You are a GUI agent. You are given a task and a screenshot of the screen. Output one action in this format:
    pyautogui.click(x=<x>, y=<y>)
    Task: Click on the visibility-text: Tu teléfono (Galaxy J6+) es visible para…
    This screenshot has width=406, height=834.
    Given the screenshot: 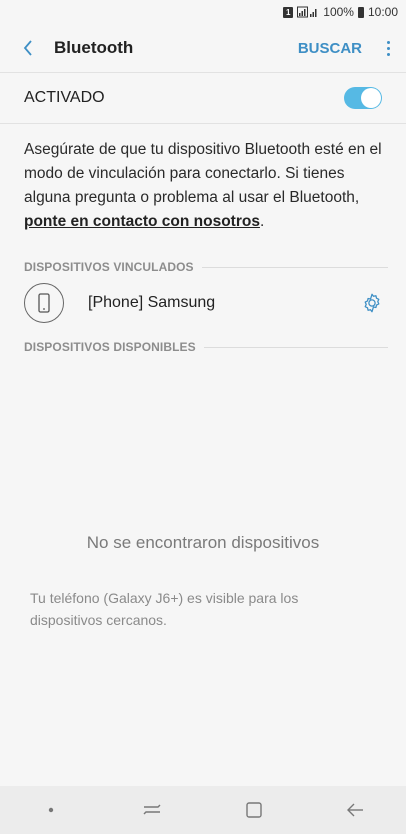 What is the action you would take?
    pyautogui.click(x=164, y=609)
    